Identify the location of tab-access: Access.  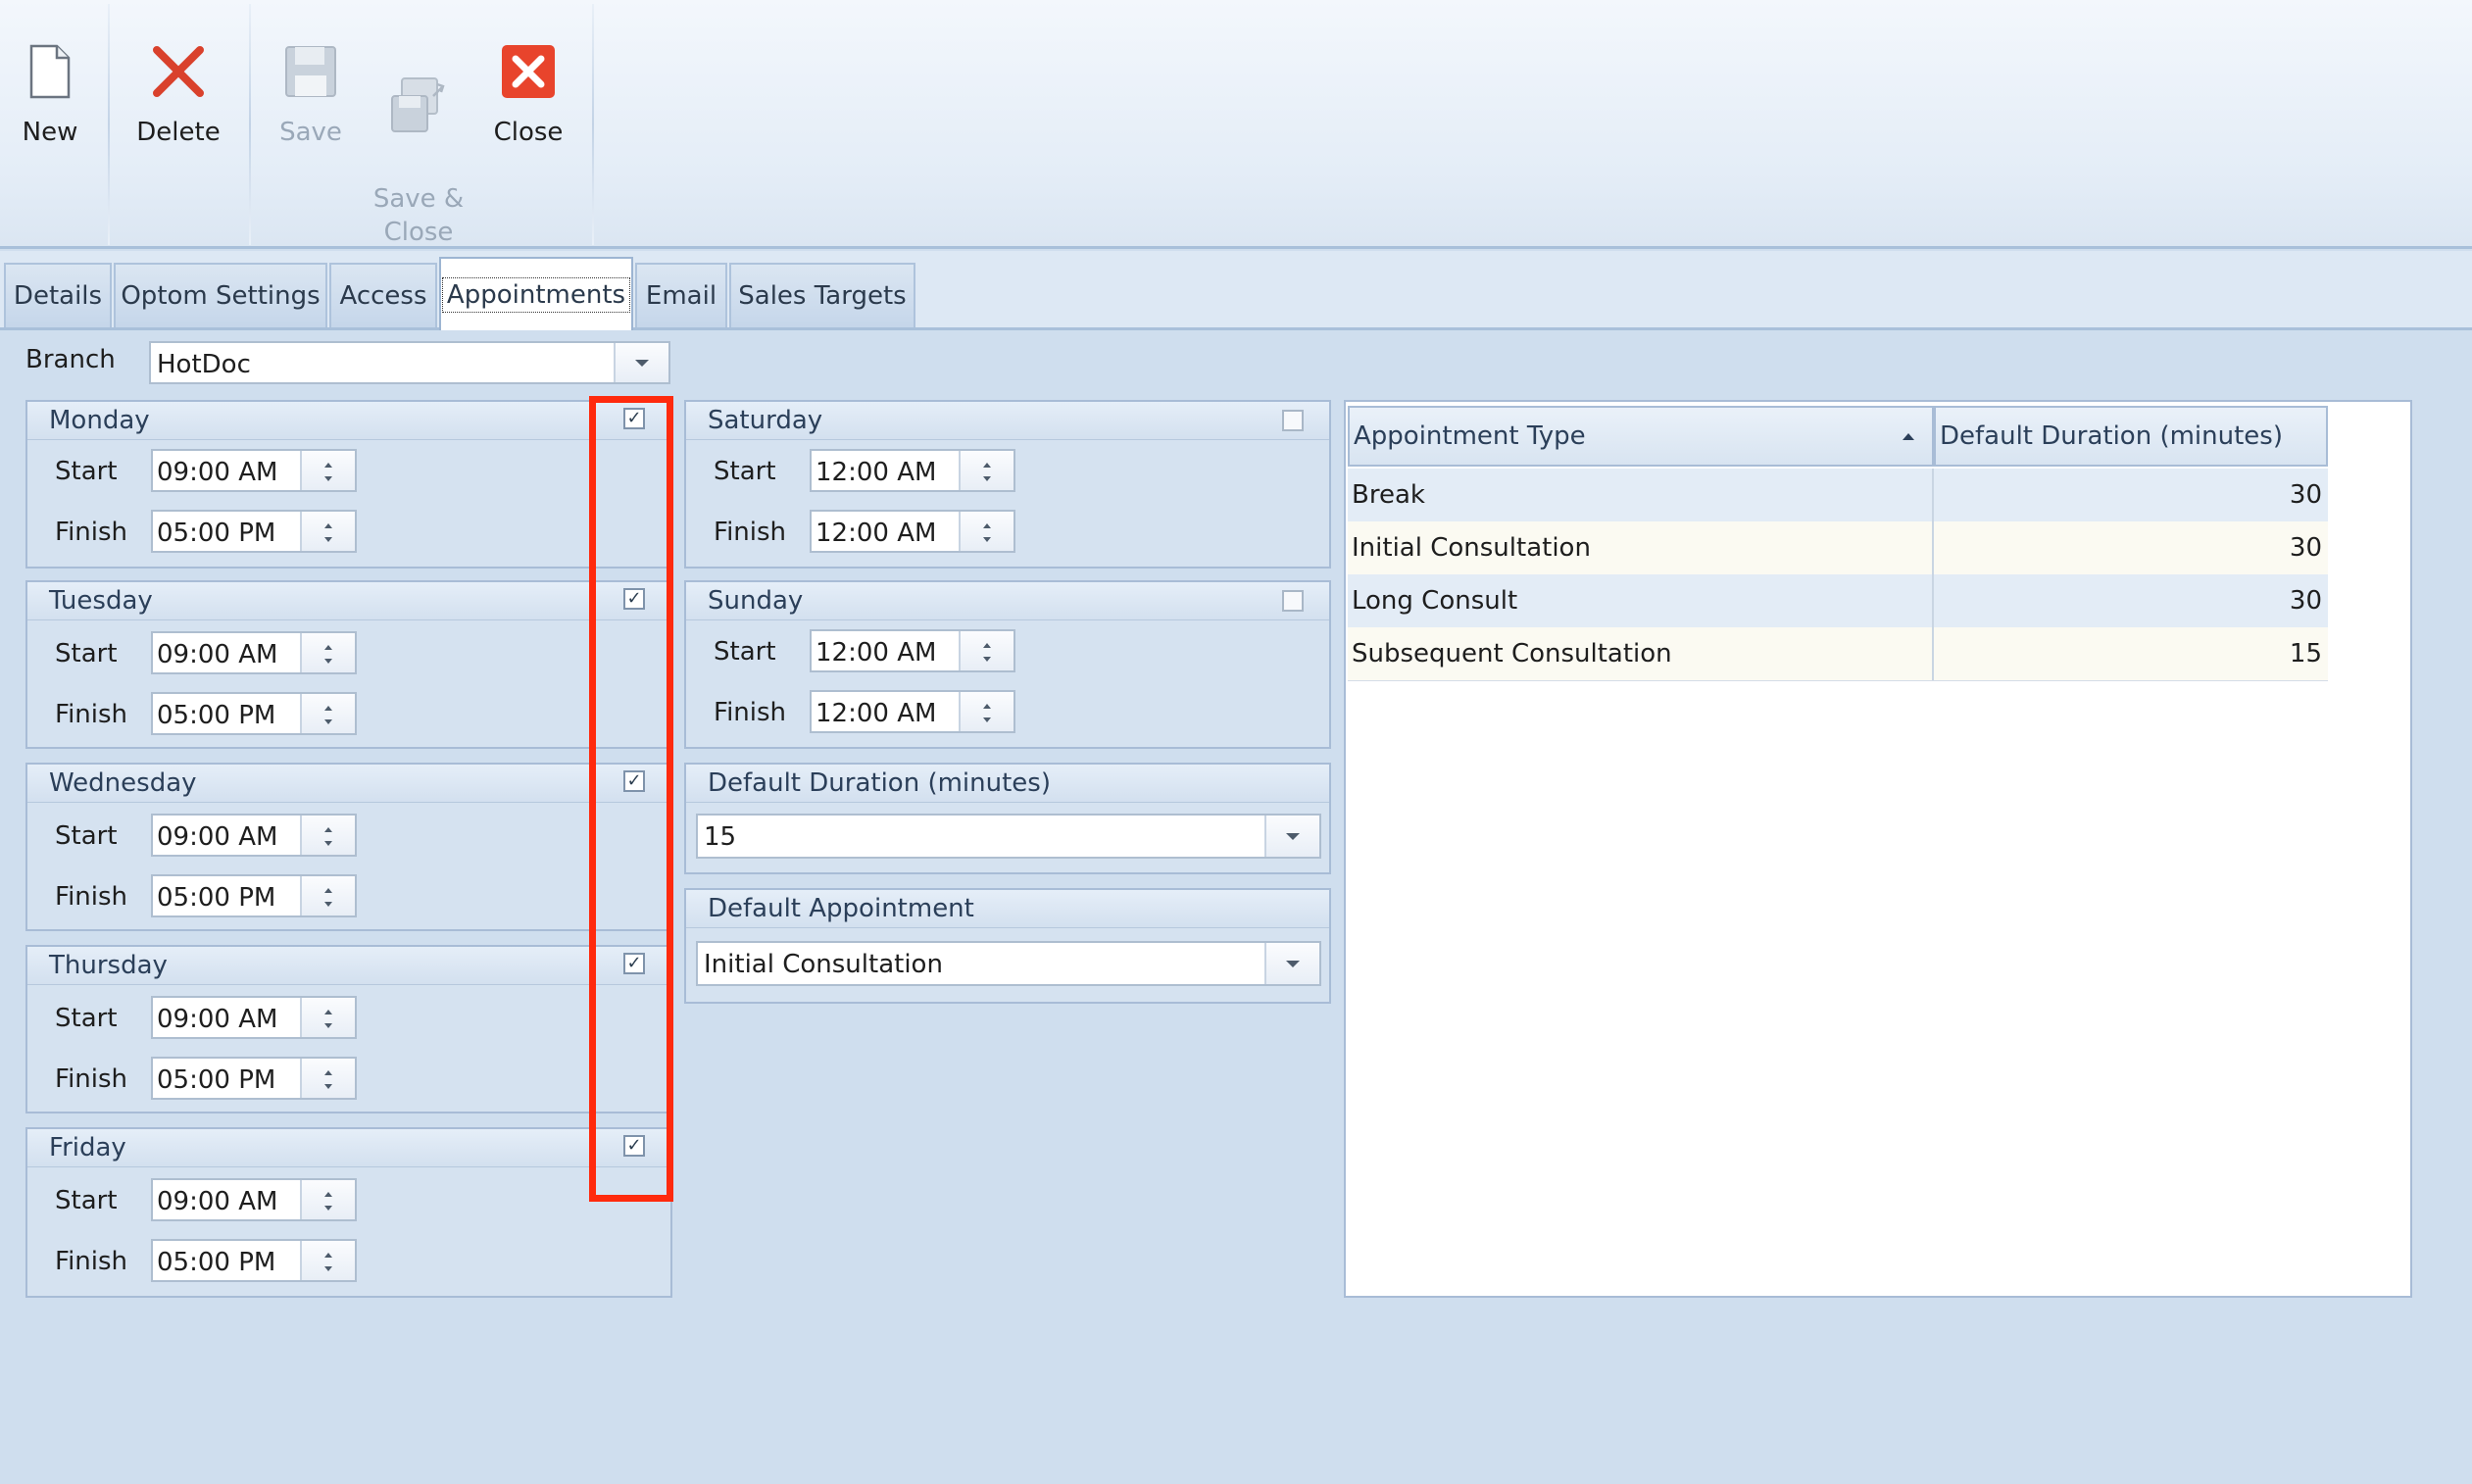
(383, 295).